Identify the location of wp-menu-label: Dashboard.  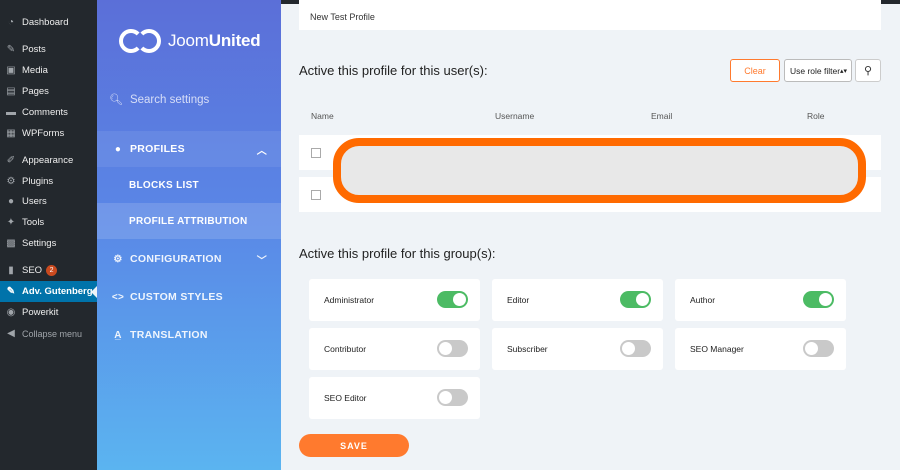
(45, 22).